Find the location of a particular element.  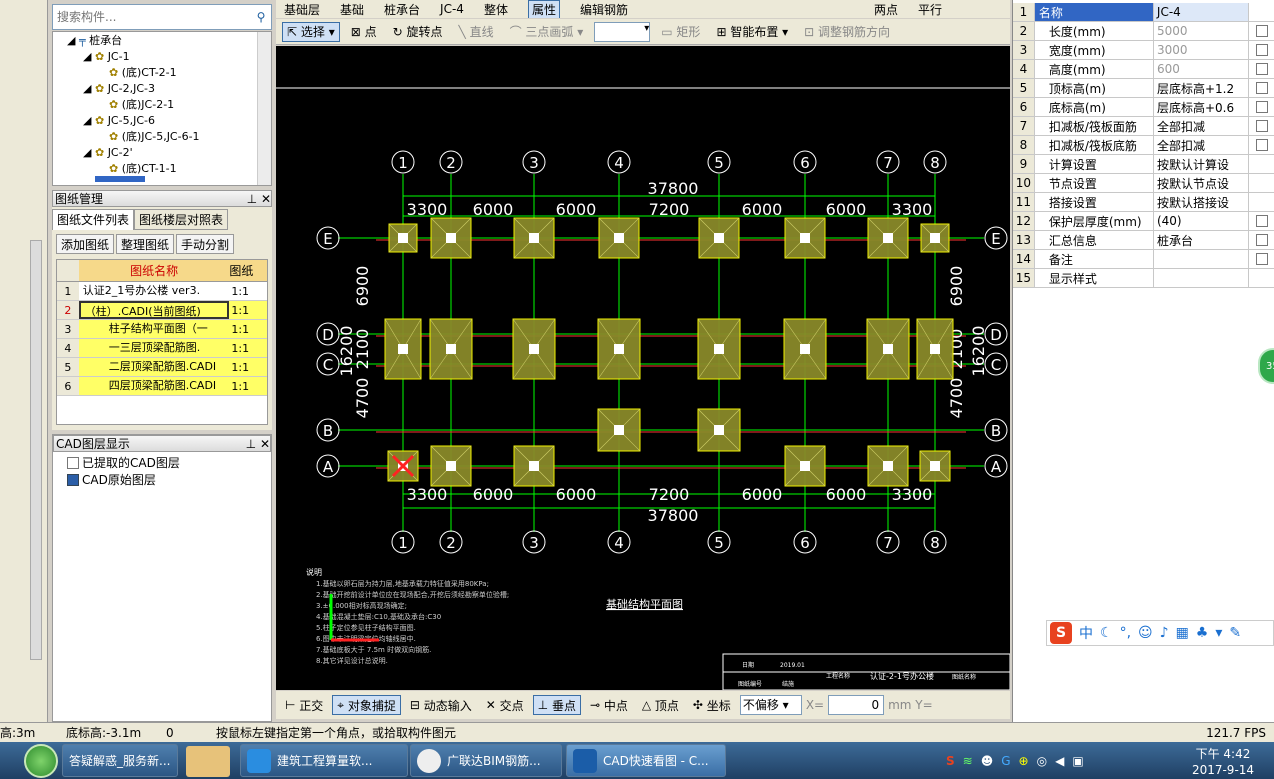

property-value: (40) is located at coordinates (1202, 221).